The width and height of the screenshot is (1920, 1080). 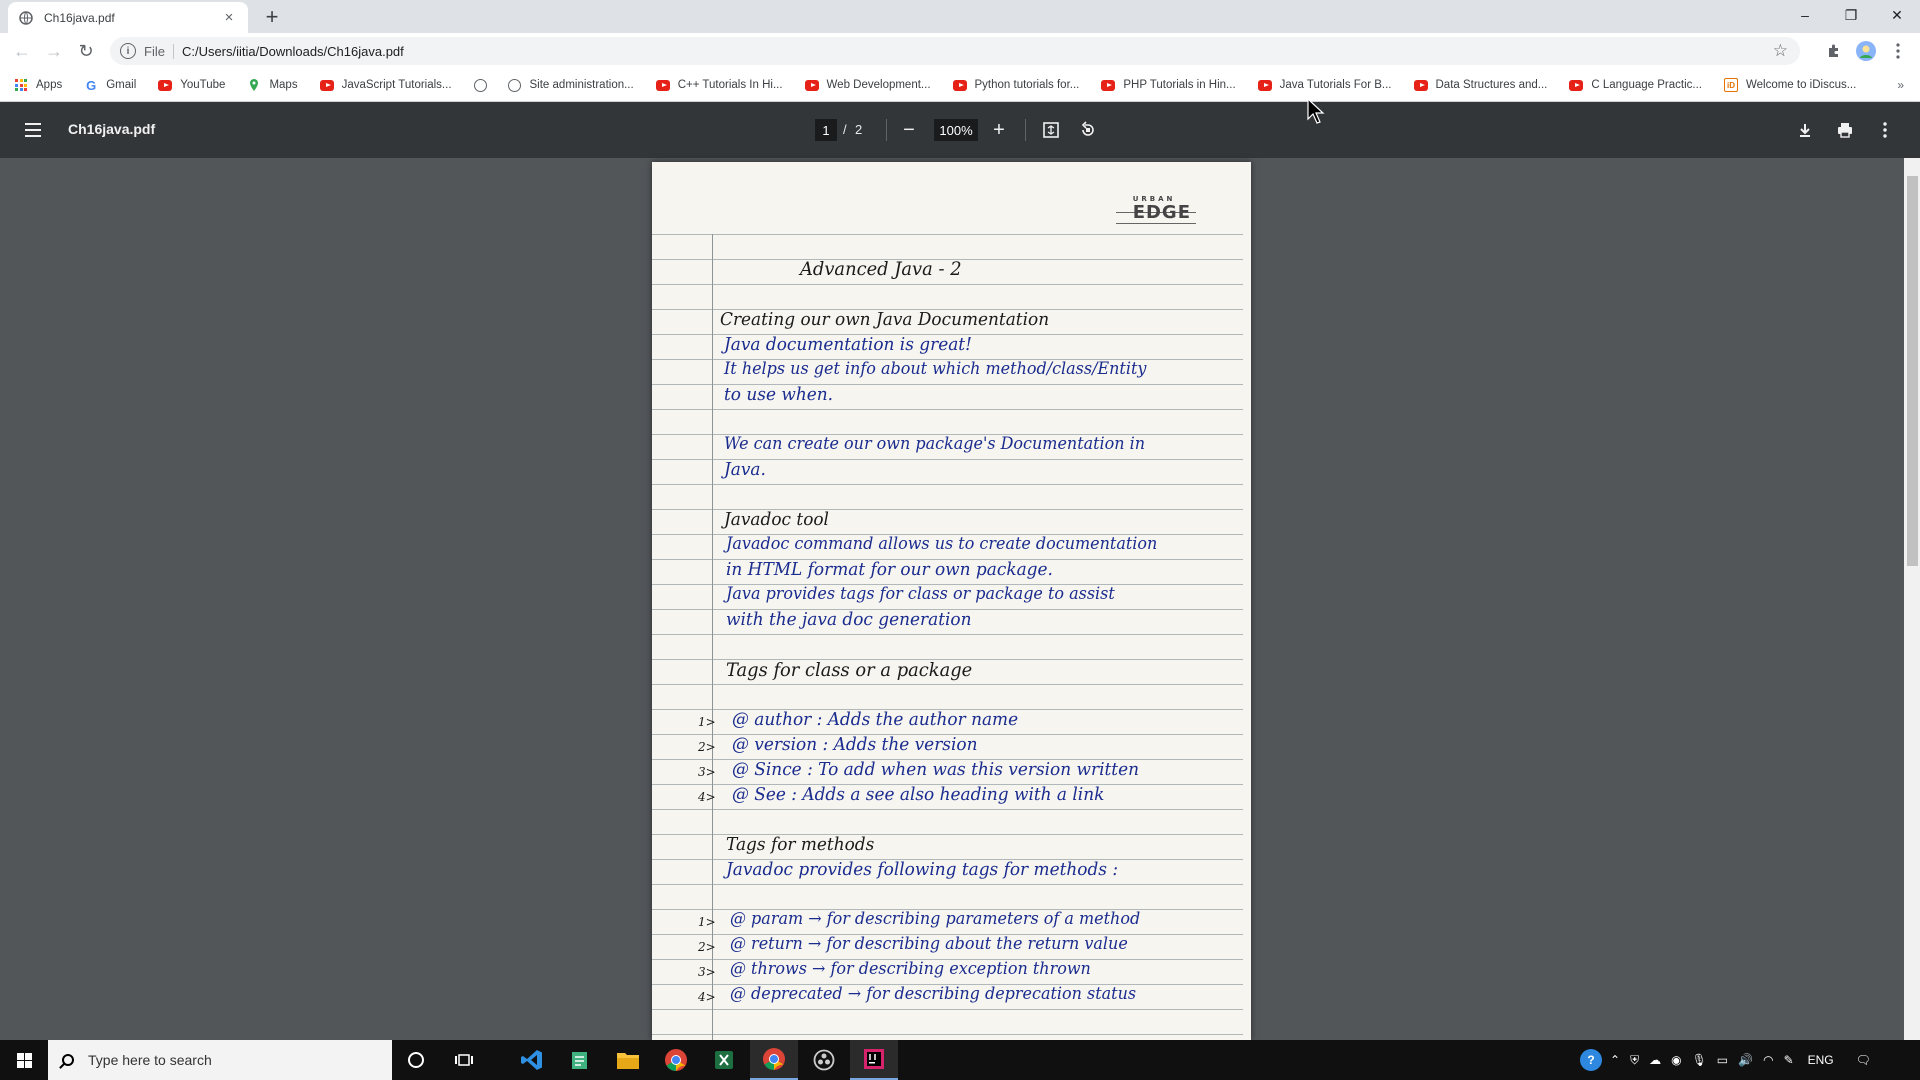 I want to click on url-text: C:/Users/iitia/Downloads/Ch16java.pdf, so click(x=293, y=51).